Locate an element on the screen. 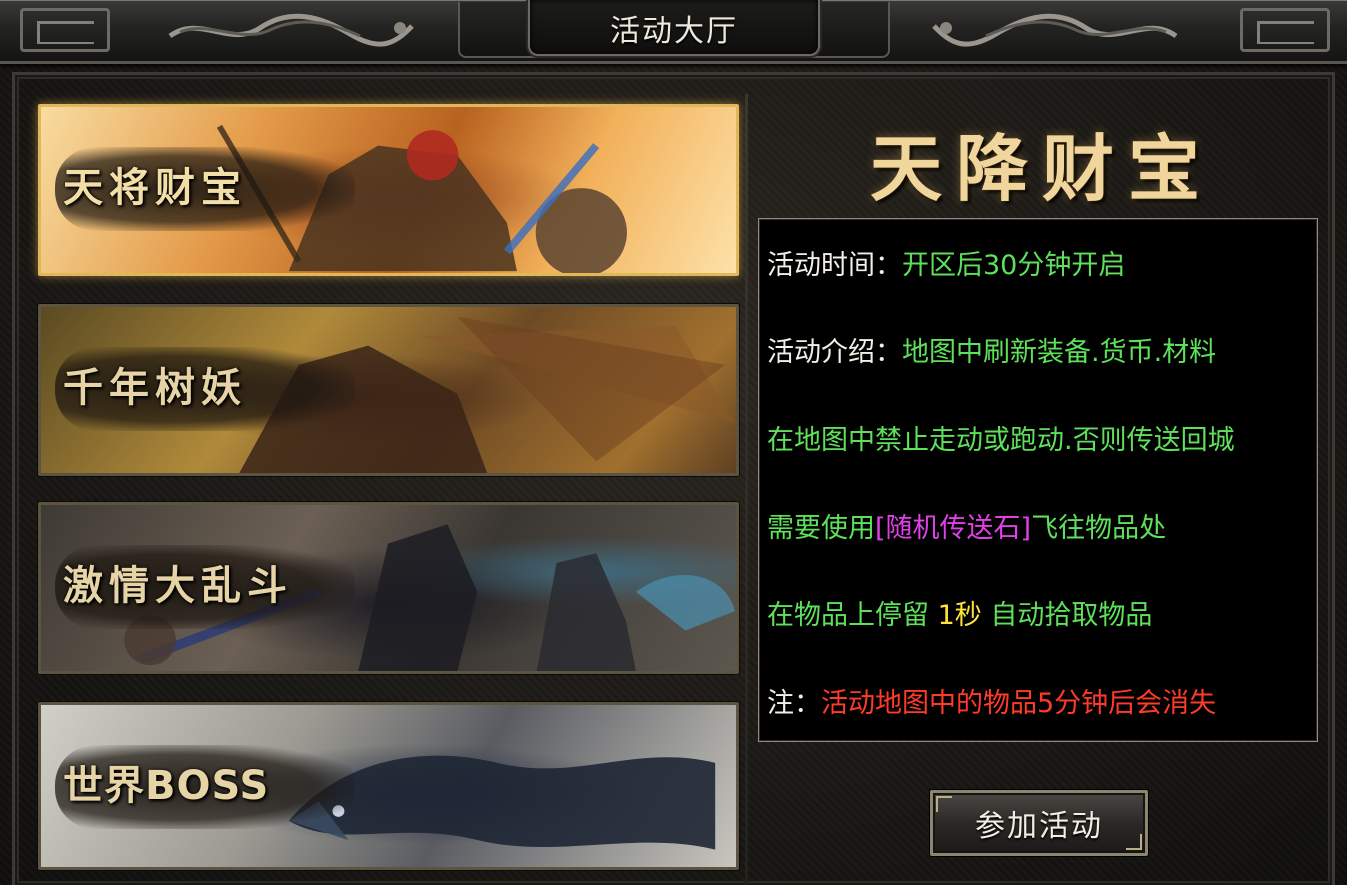  activity-time-line: 活动时间：开区后30分钟开启 is located at coordinates (946, 262).